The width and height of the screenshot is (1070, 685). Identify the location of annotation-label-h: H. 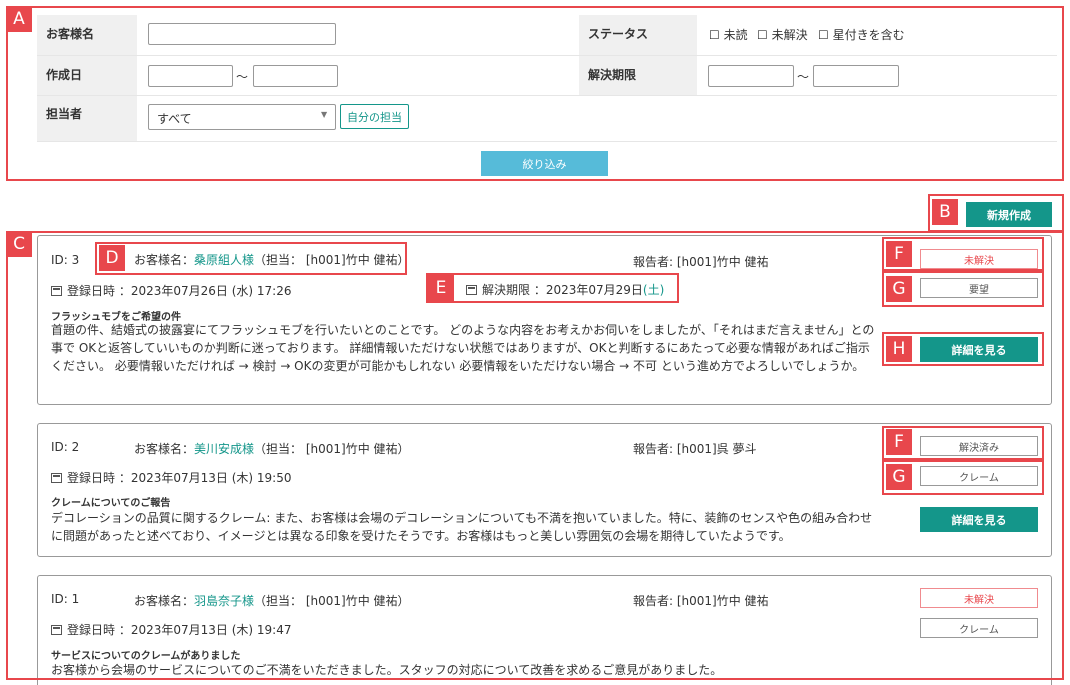
(899, 349).